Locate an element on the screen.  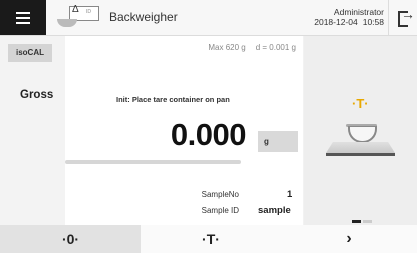
iscal-button: isoCAL is located at coordinates (30, 53).